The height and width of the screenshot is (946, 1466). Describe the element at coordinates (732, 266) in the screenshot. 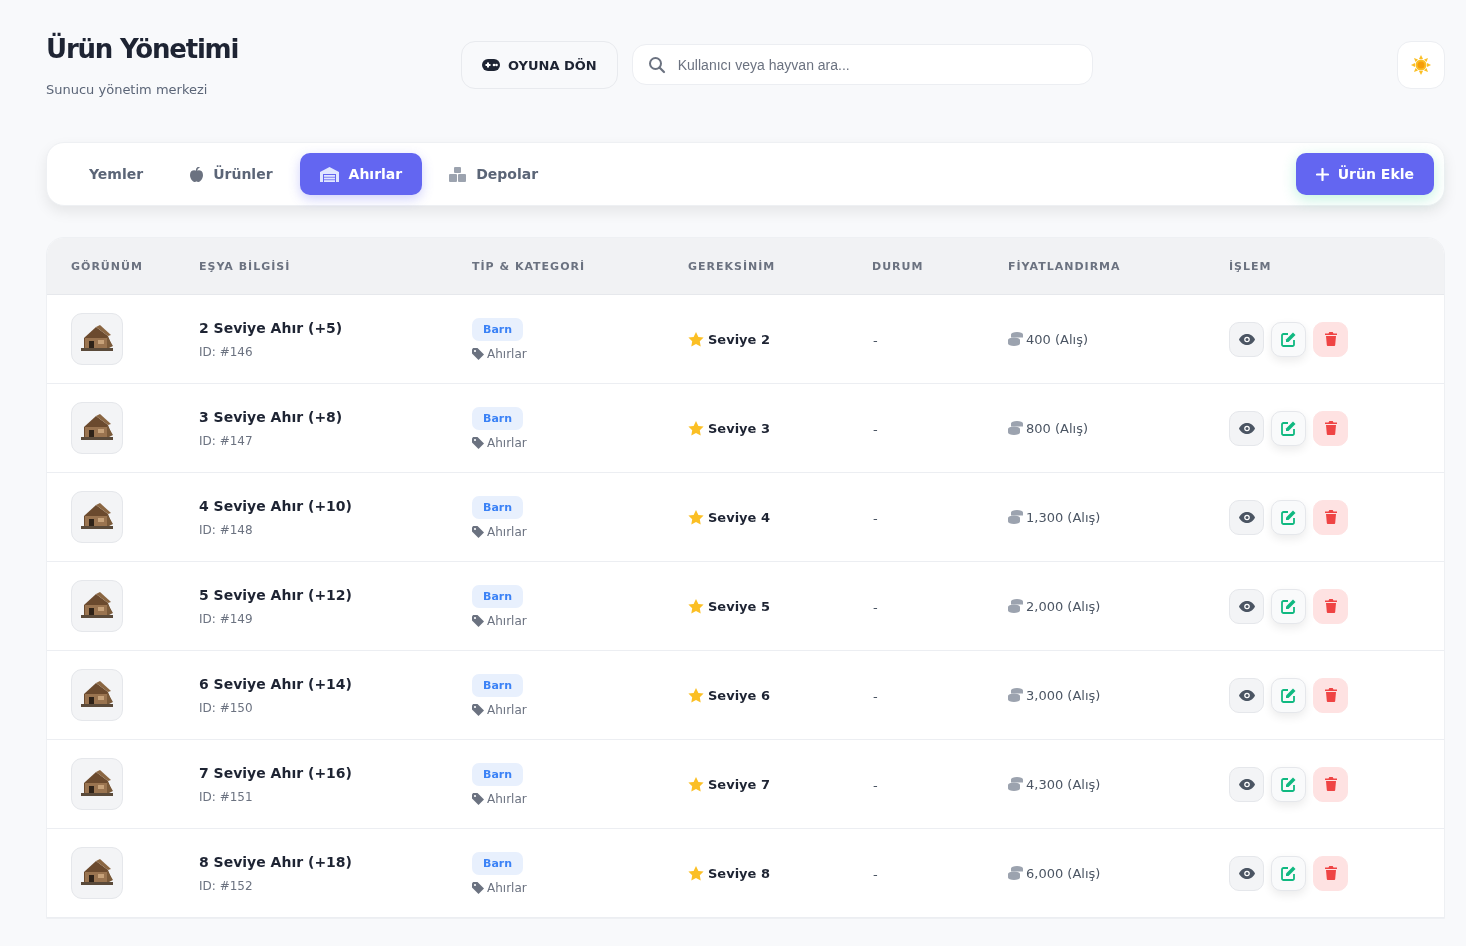

I see `column-header: GEREKSİNİM` at that location.